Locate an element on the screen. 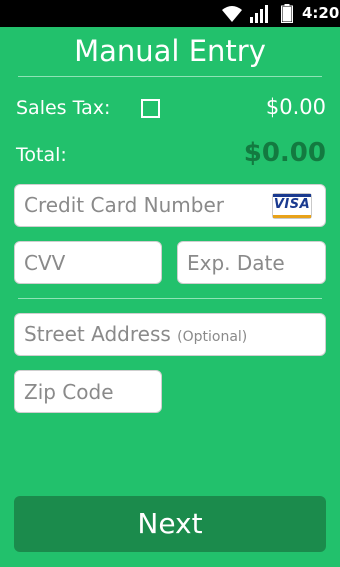  clock: 4:20 is located at coordinates (321, 13).